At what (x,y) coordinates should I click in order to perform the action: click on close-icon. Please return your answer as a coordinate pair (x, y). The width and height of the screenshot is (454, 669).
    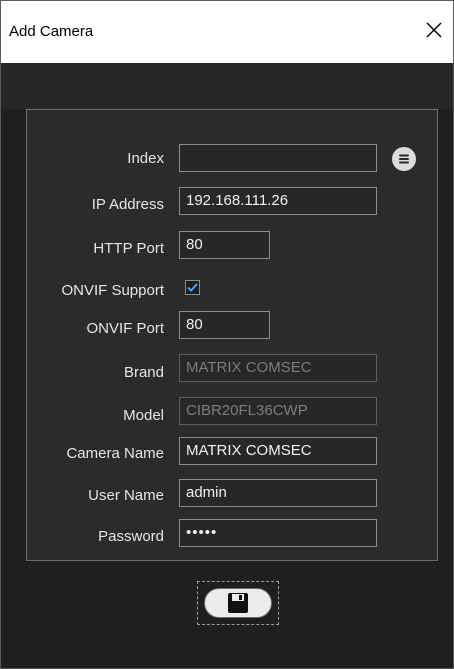
    Looking at the image, I should click on (434, 30).